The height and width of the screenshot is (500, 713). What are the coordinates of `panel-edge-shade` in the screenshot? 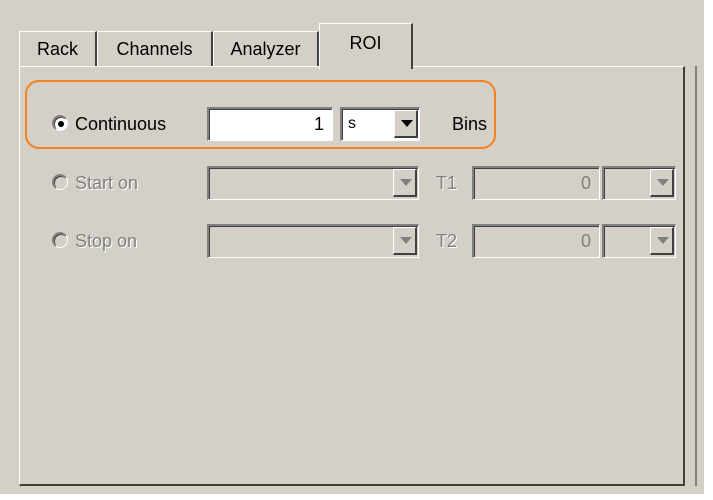 It's located at (696, 276).